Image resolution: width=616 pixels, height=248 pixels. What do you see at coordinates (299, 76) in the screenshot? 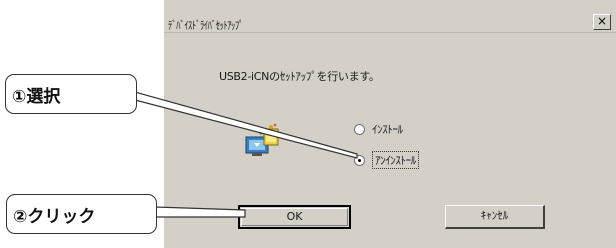
I see `dialog-message: USB2-iCNのｾｯﾄｱｯﾌﾟを行います。` at bounding box center [299, 76].